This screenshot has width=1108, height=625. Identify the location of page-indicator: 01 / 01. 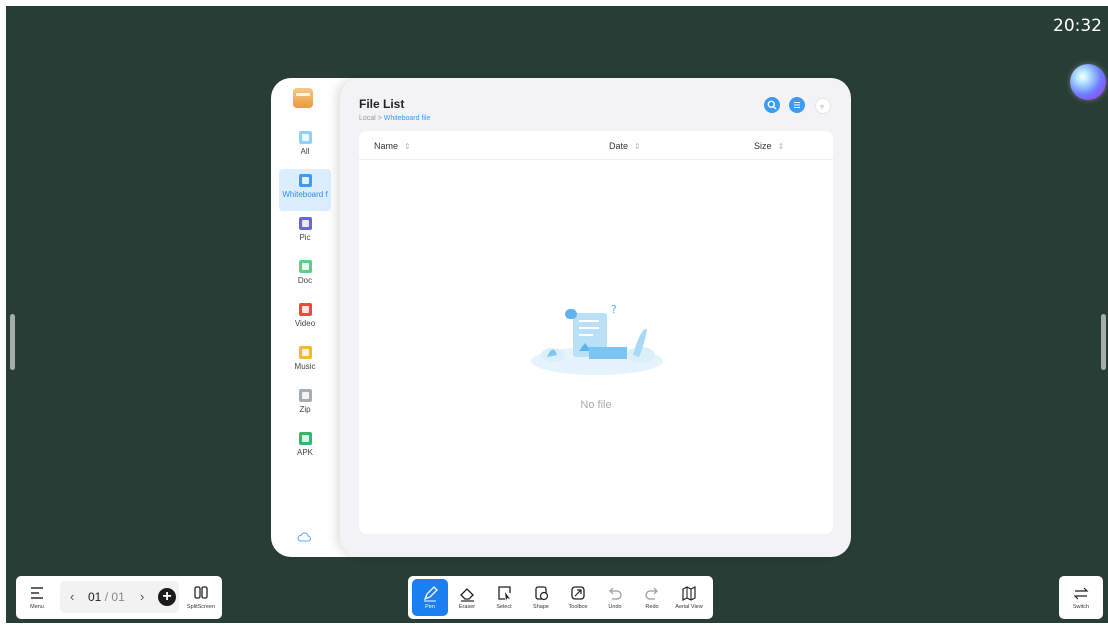
(106, 597).